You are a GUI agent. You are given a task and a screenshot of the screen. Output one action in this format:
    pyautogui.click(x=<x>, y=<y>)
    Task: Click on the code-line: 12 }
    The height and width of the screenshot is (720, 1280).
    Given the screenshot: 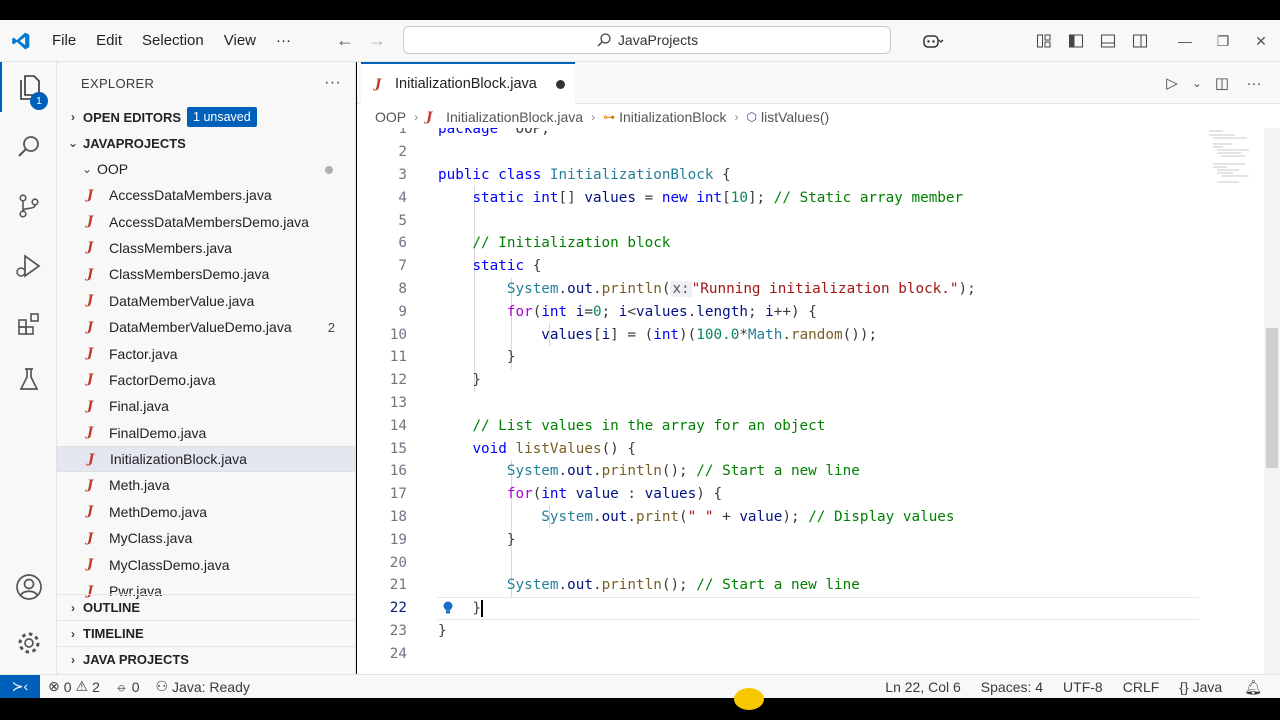 What is the action you would take?
    pyautogui.click(x=810, y=380)
    